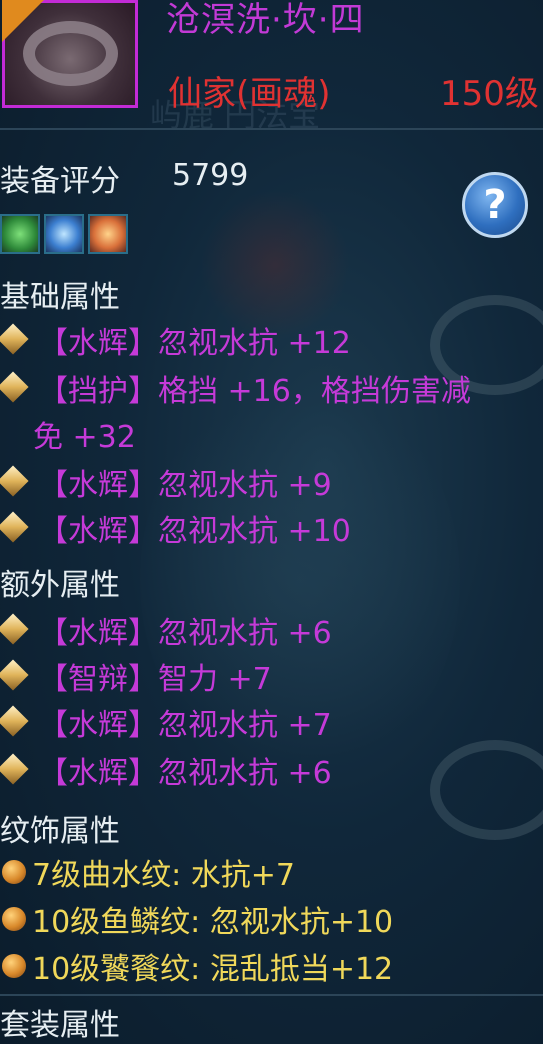 This screenshot has height=1044, width=543. Describe the element at coordinates (185, 485) in the screenshot. I see `basic-attr: 【水辉】忽视水抗 +9` at that location.